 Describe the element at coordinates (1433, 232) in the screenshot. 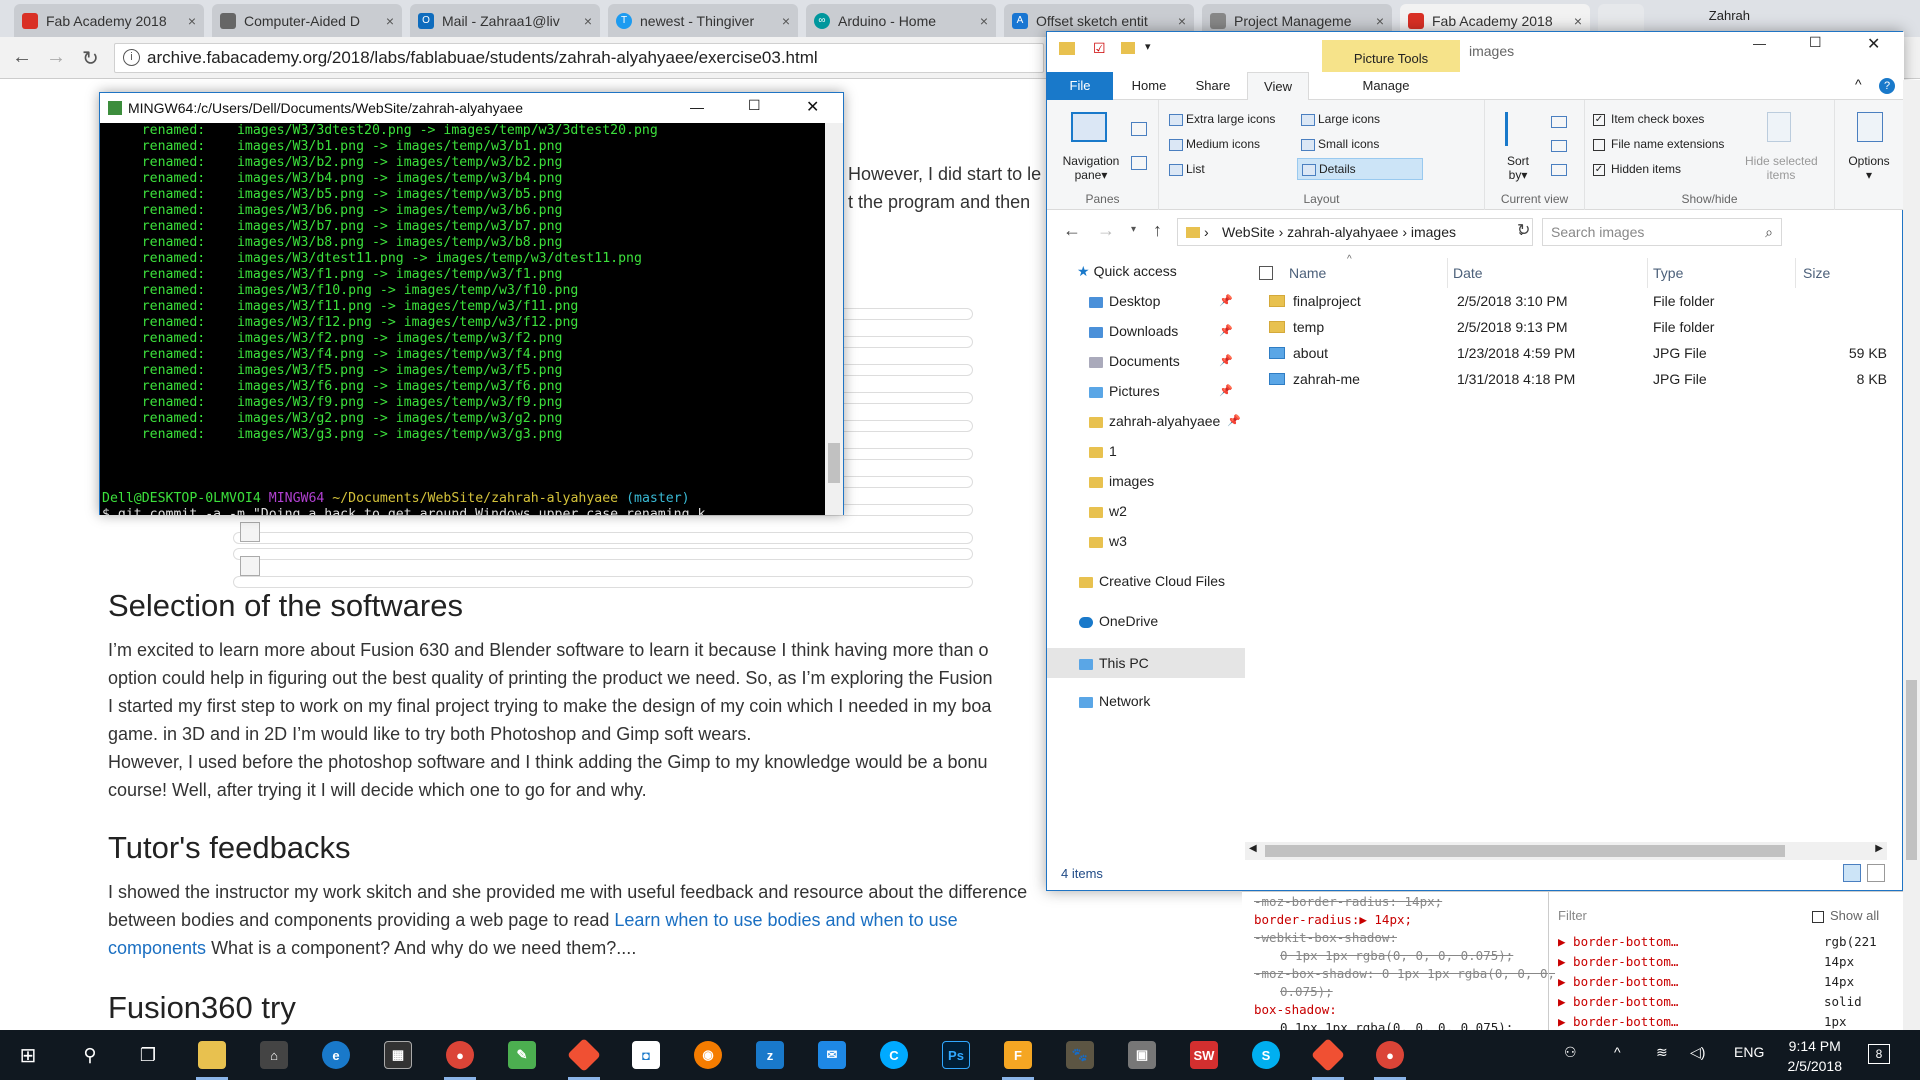

I see `breadcrumb-images: images` at that location.